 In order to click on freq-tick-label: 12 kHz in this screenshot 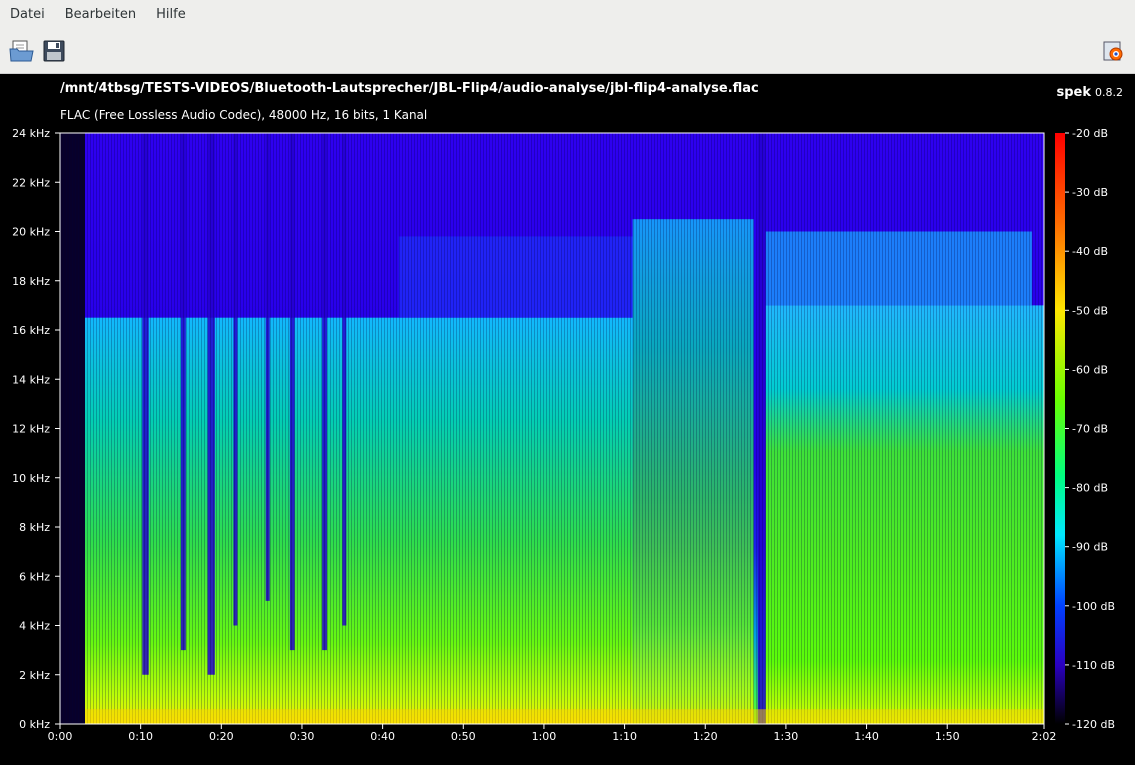, I will do `click(31, 429)`.